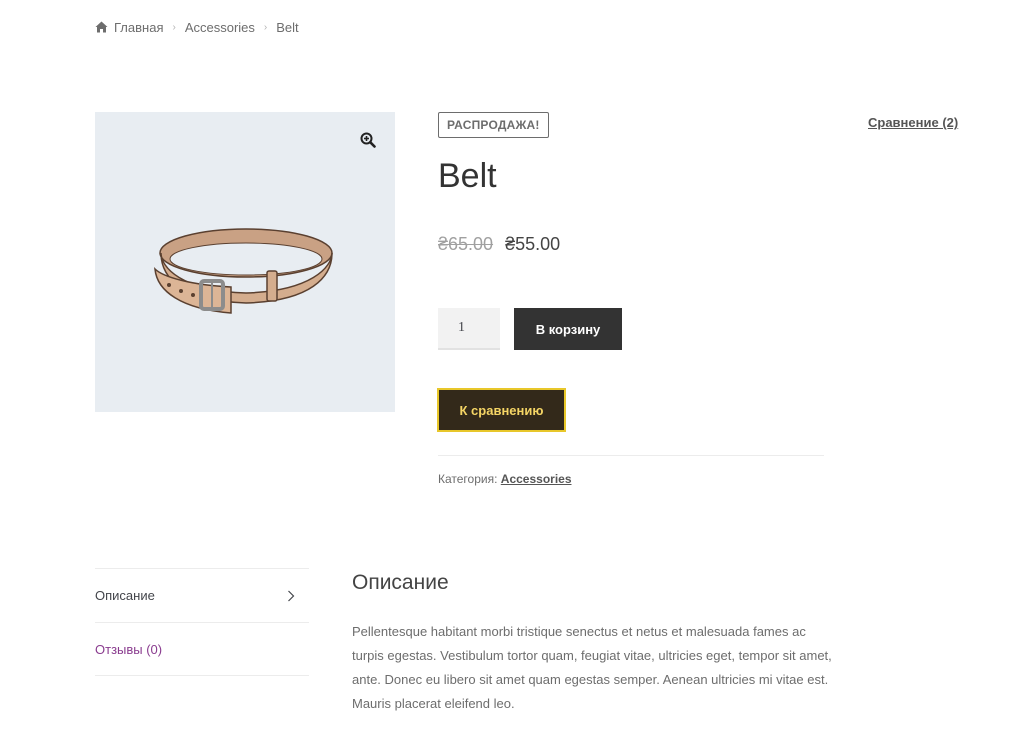  Describe the element at coordinates (466, 244) in the screenshot. I see `old-price: ₴65.00` at that location.